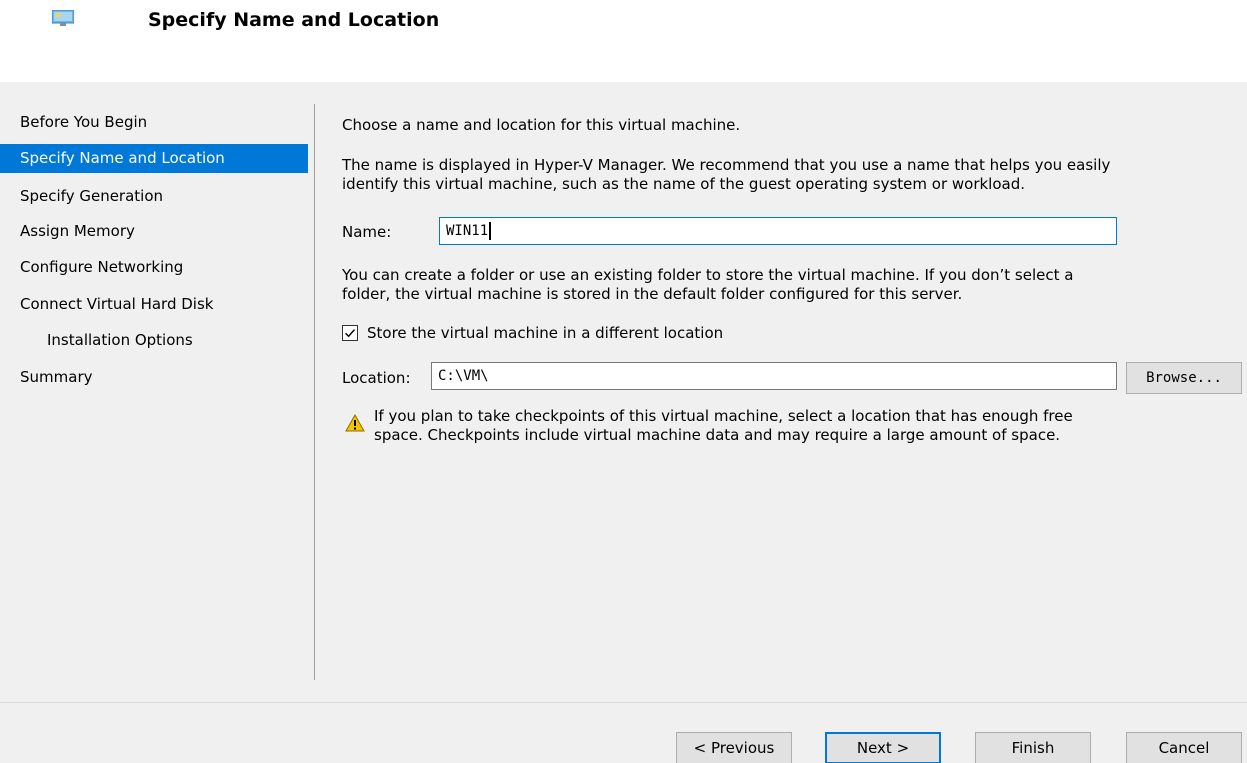 The width and height of the screenshot is (1247, 763). I want to click on vm-monitor-icon, so click(63, 18).